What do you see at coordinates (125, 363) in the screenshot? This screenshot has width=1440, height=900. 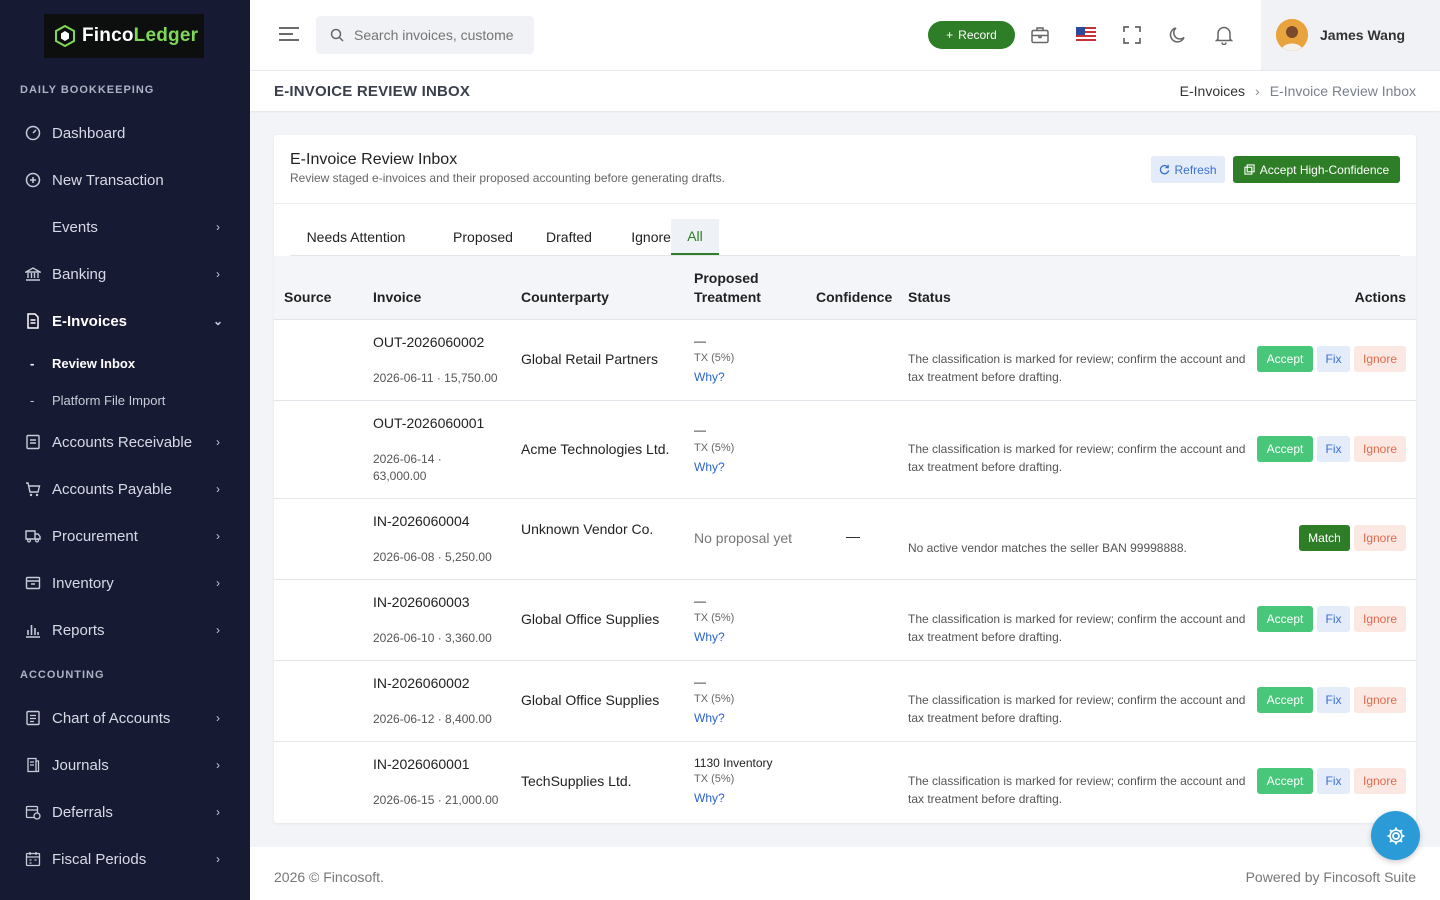 I see `sidebar-subitem-review-inbox: - Review Inbox` at bounding box center [125, 363].